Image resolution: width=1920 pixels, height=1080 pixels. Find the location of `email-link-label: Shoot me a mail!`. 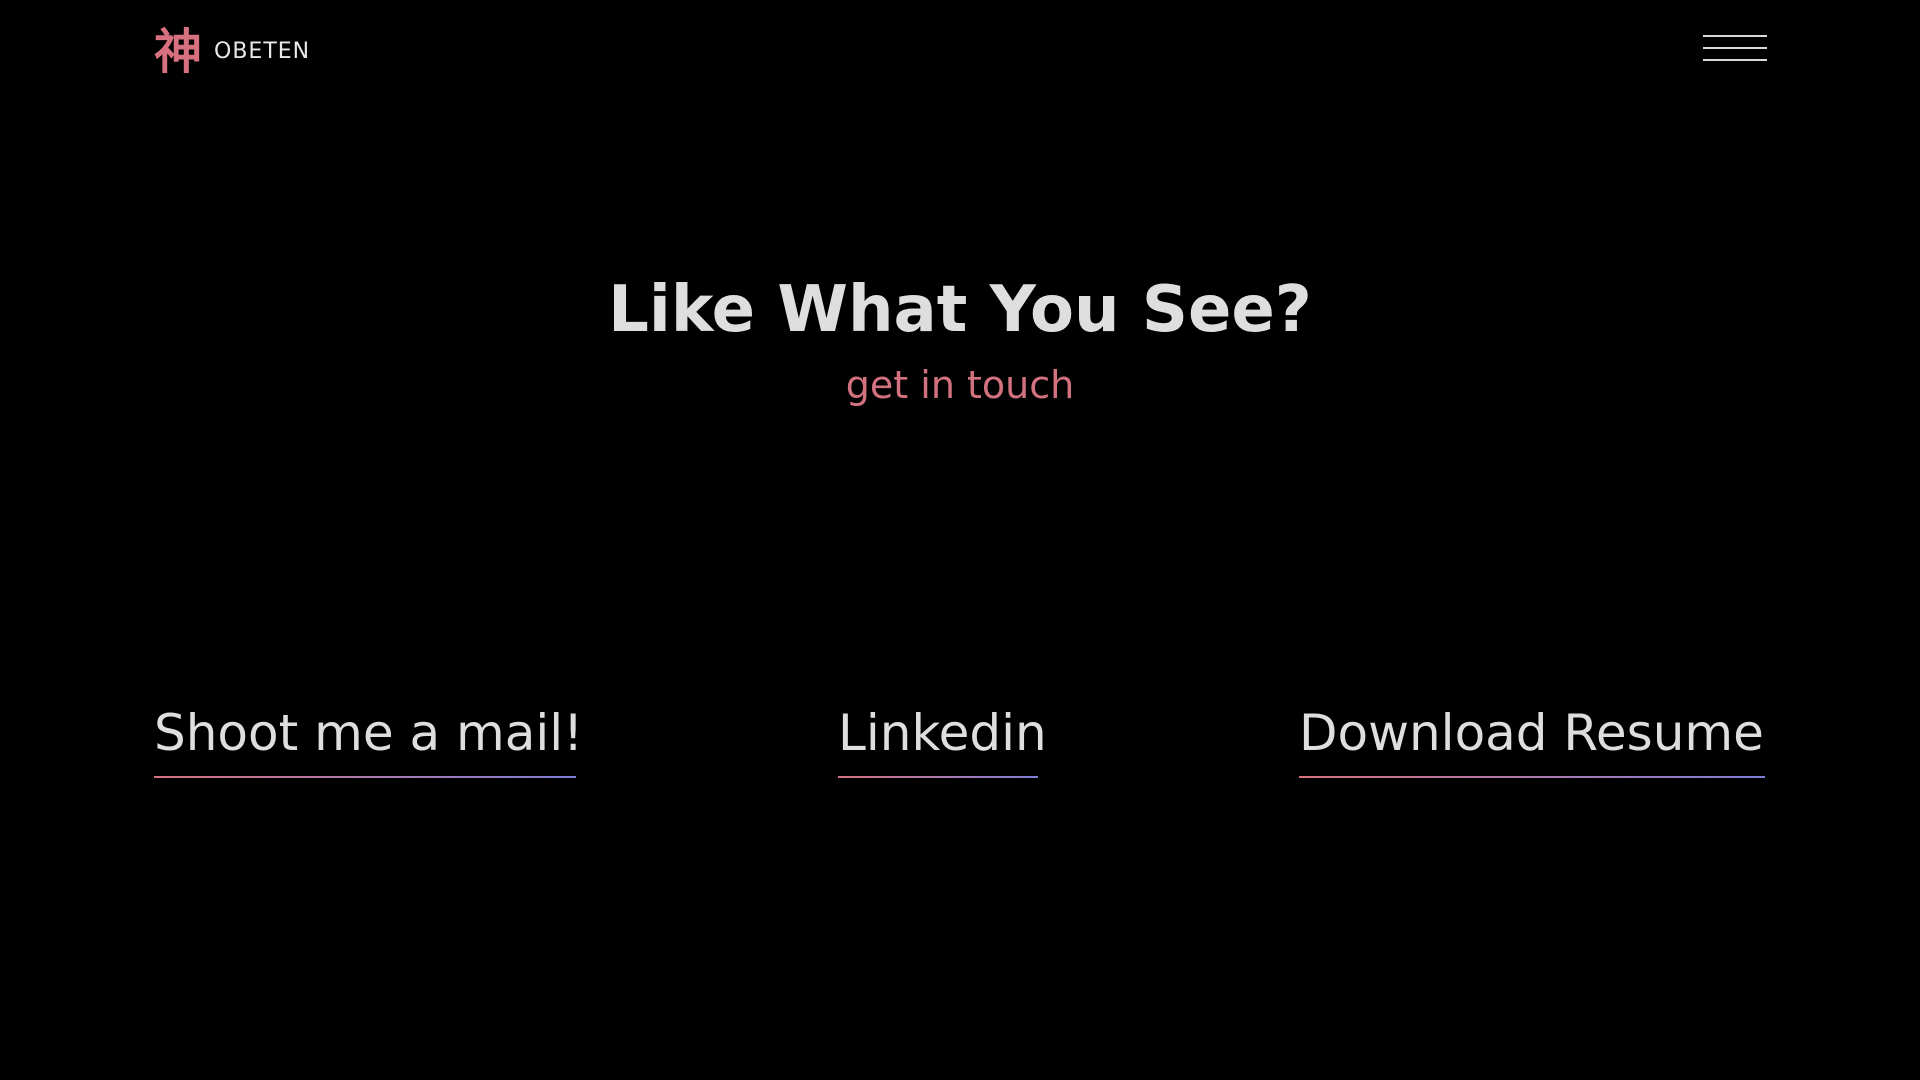

email-link-label: Shoot me a mail! is located at coordinates (369, 733).